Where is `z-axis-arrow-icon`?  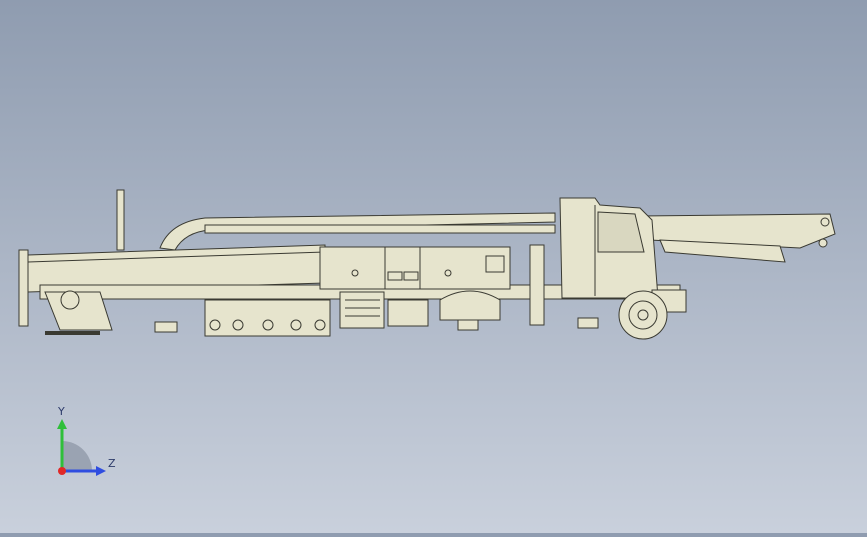 z-axis-arrow-icon is located at coordinates (101, 471).